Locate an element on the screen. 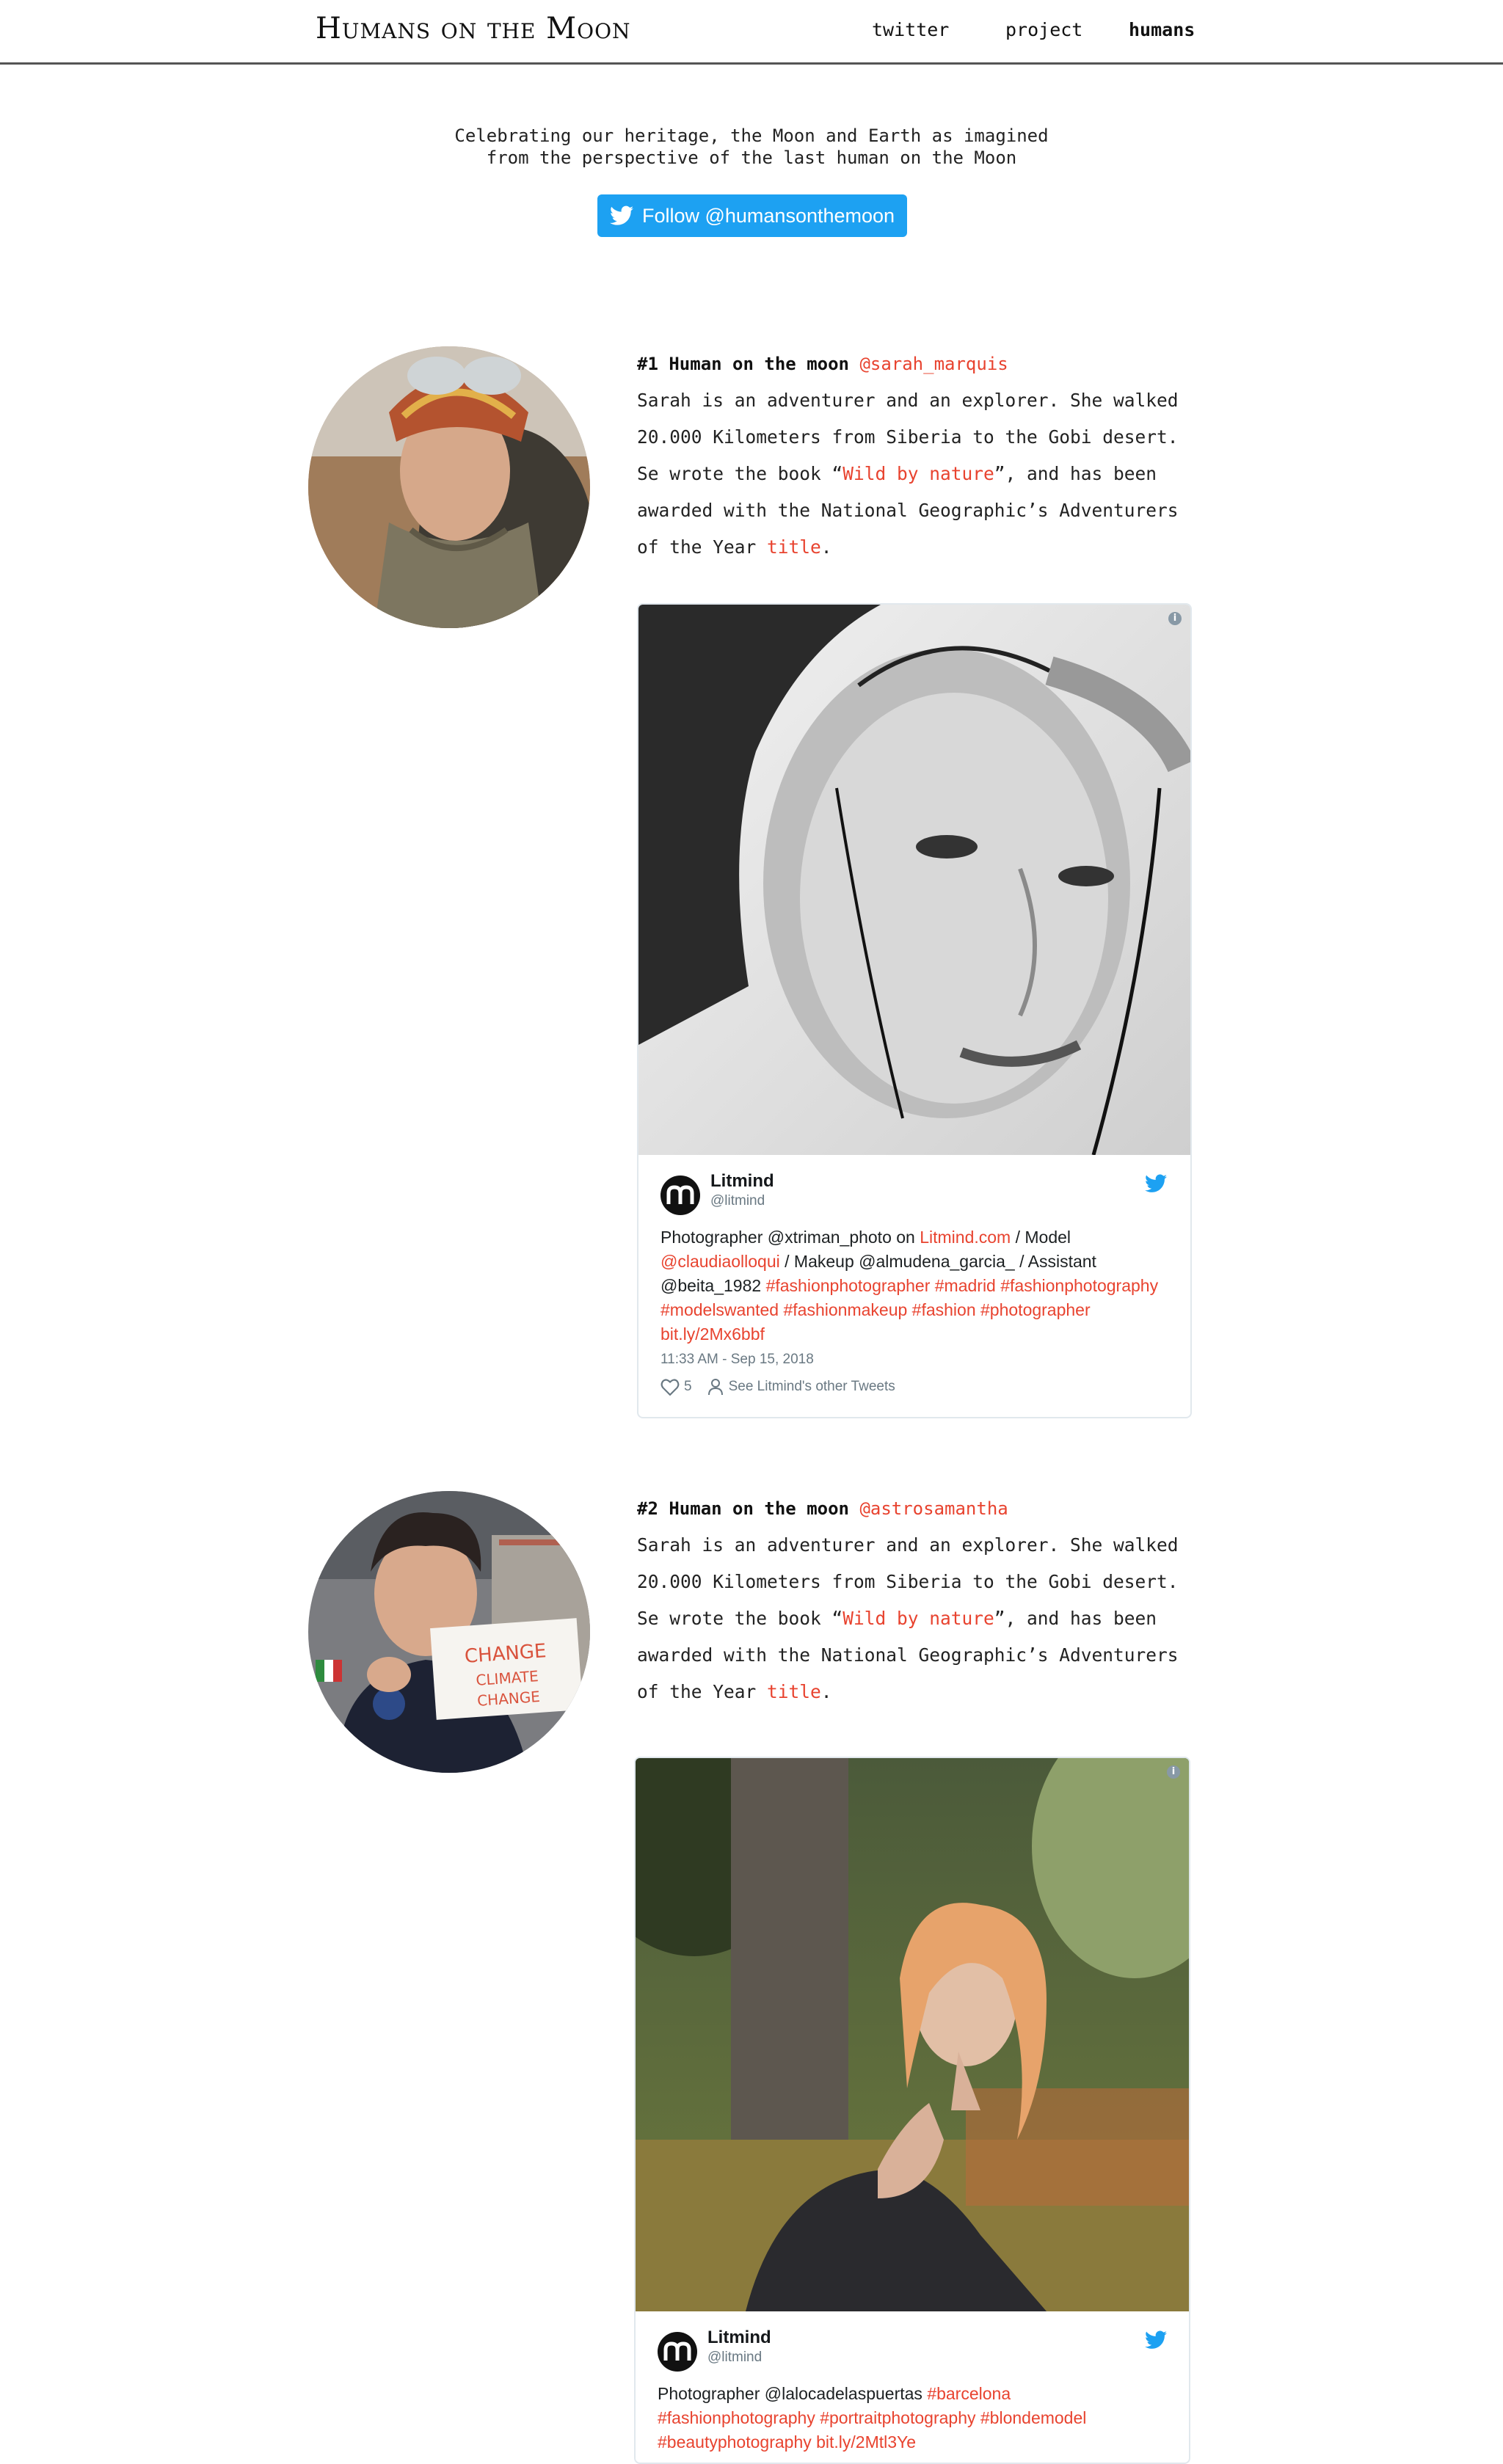 The height and width of the screenshot is (2464, 1503). tweet-text-segment: / Model is located at coordinates (1041, 1237).